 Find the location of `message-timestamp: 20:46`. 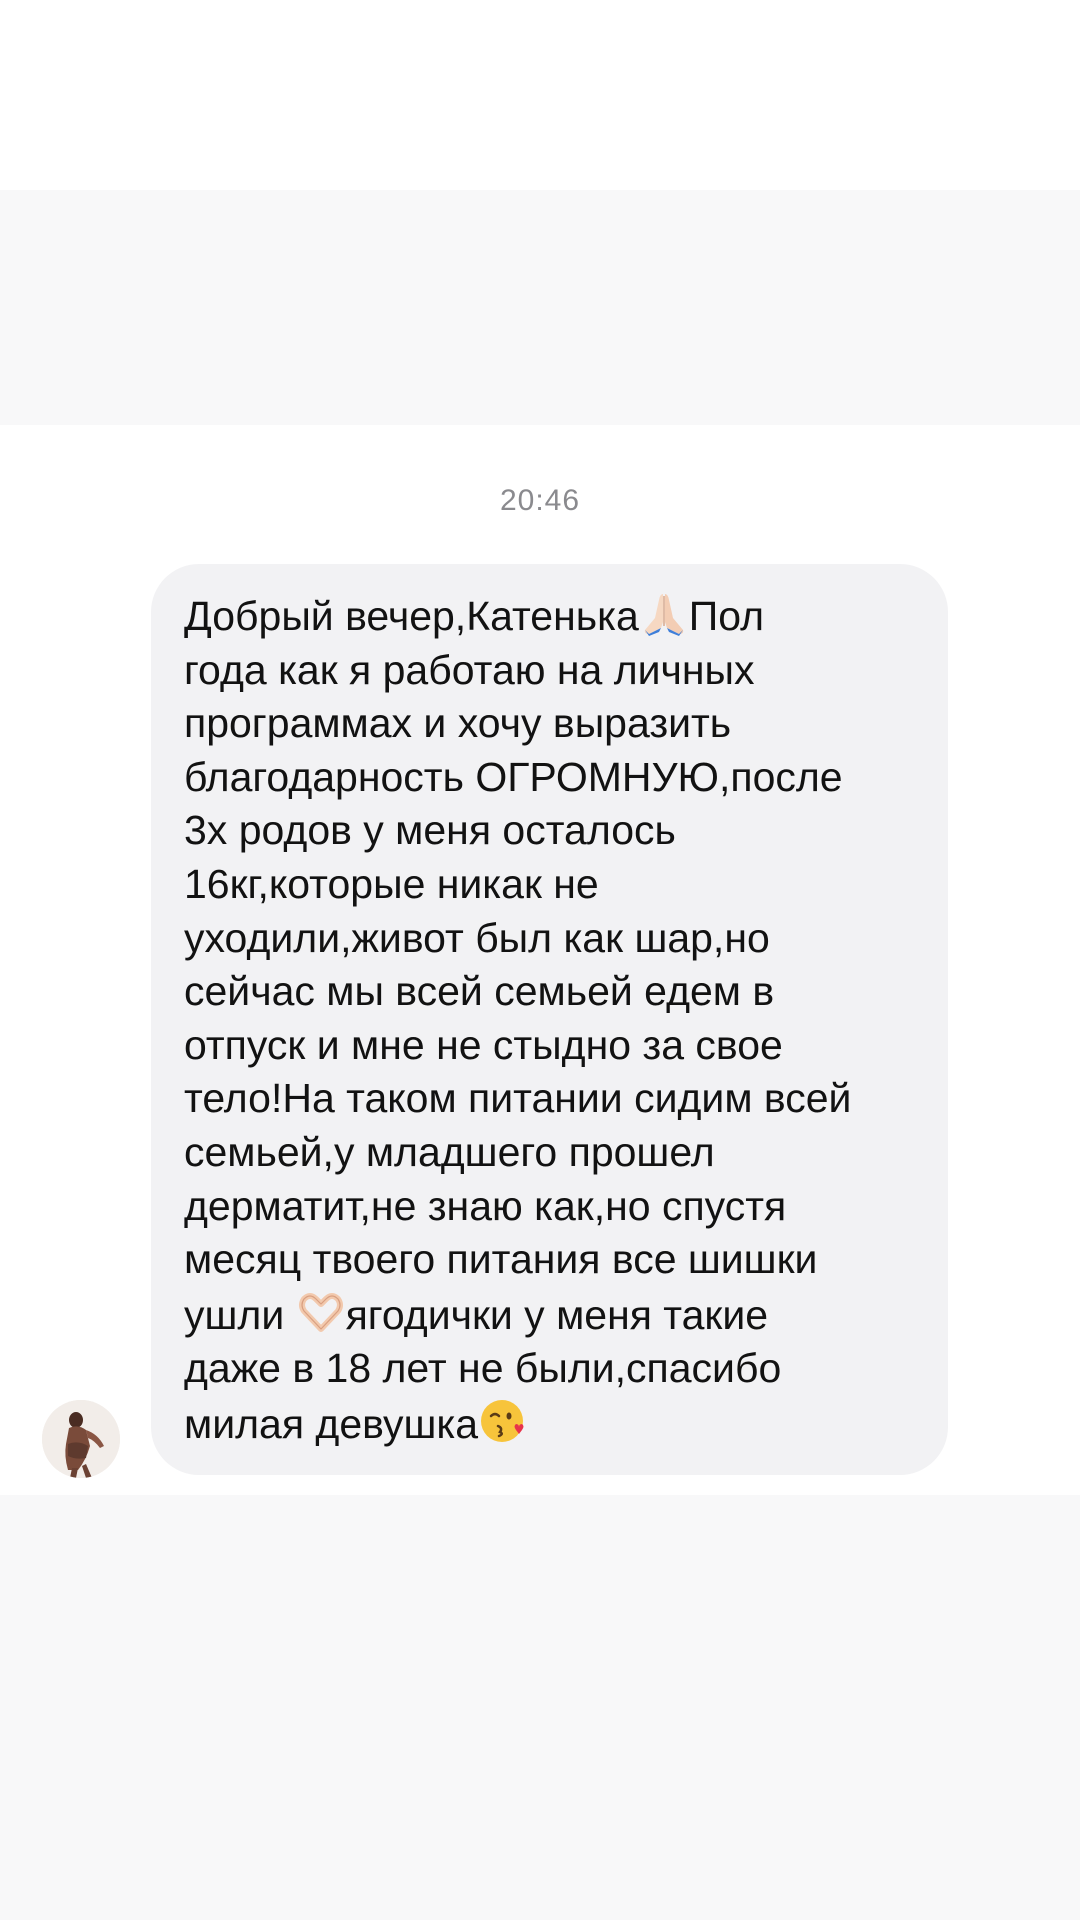

message-timestamp: 20:46 is located at coordinates (540, 500).